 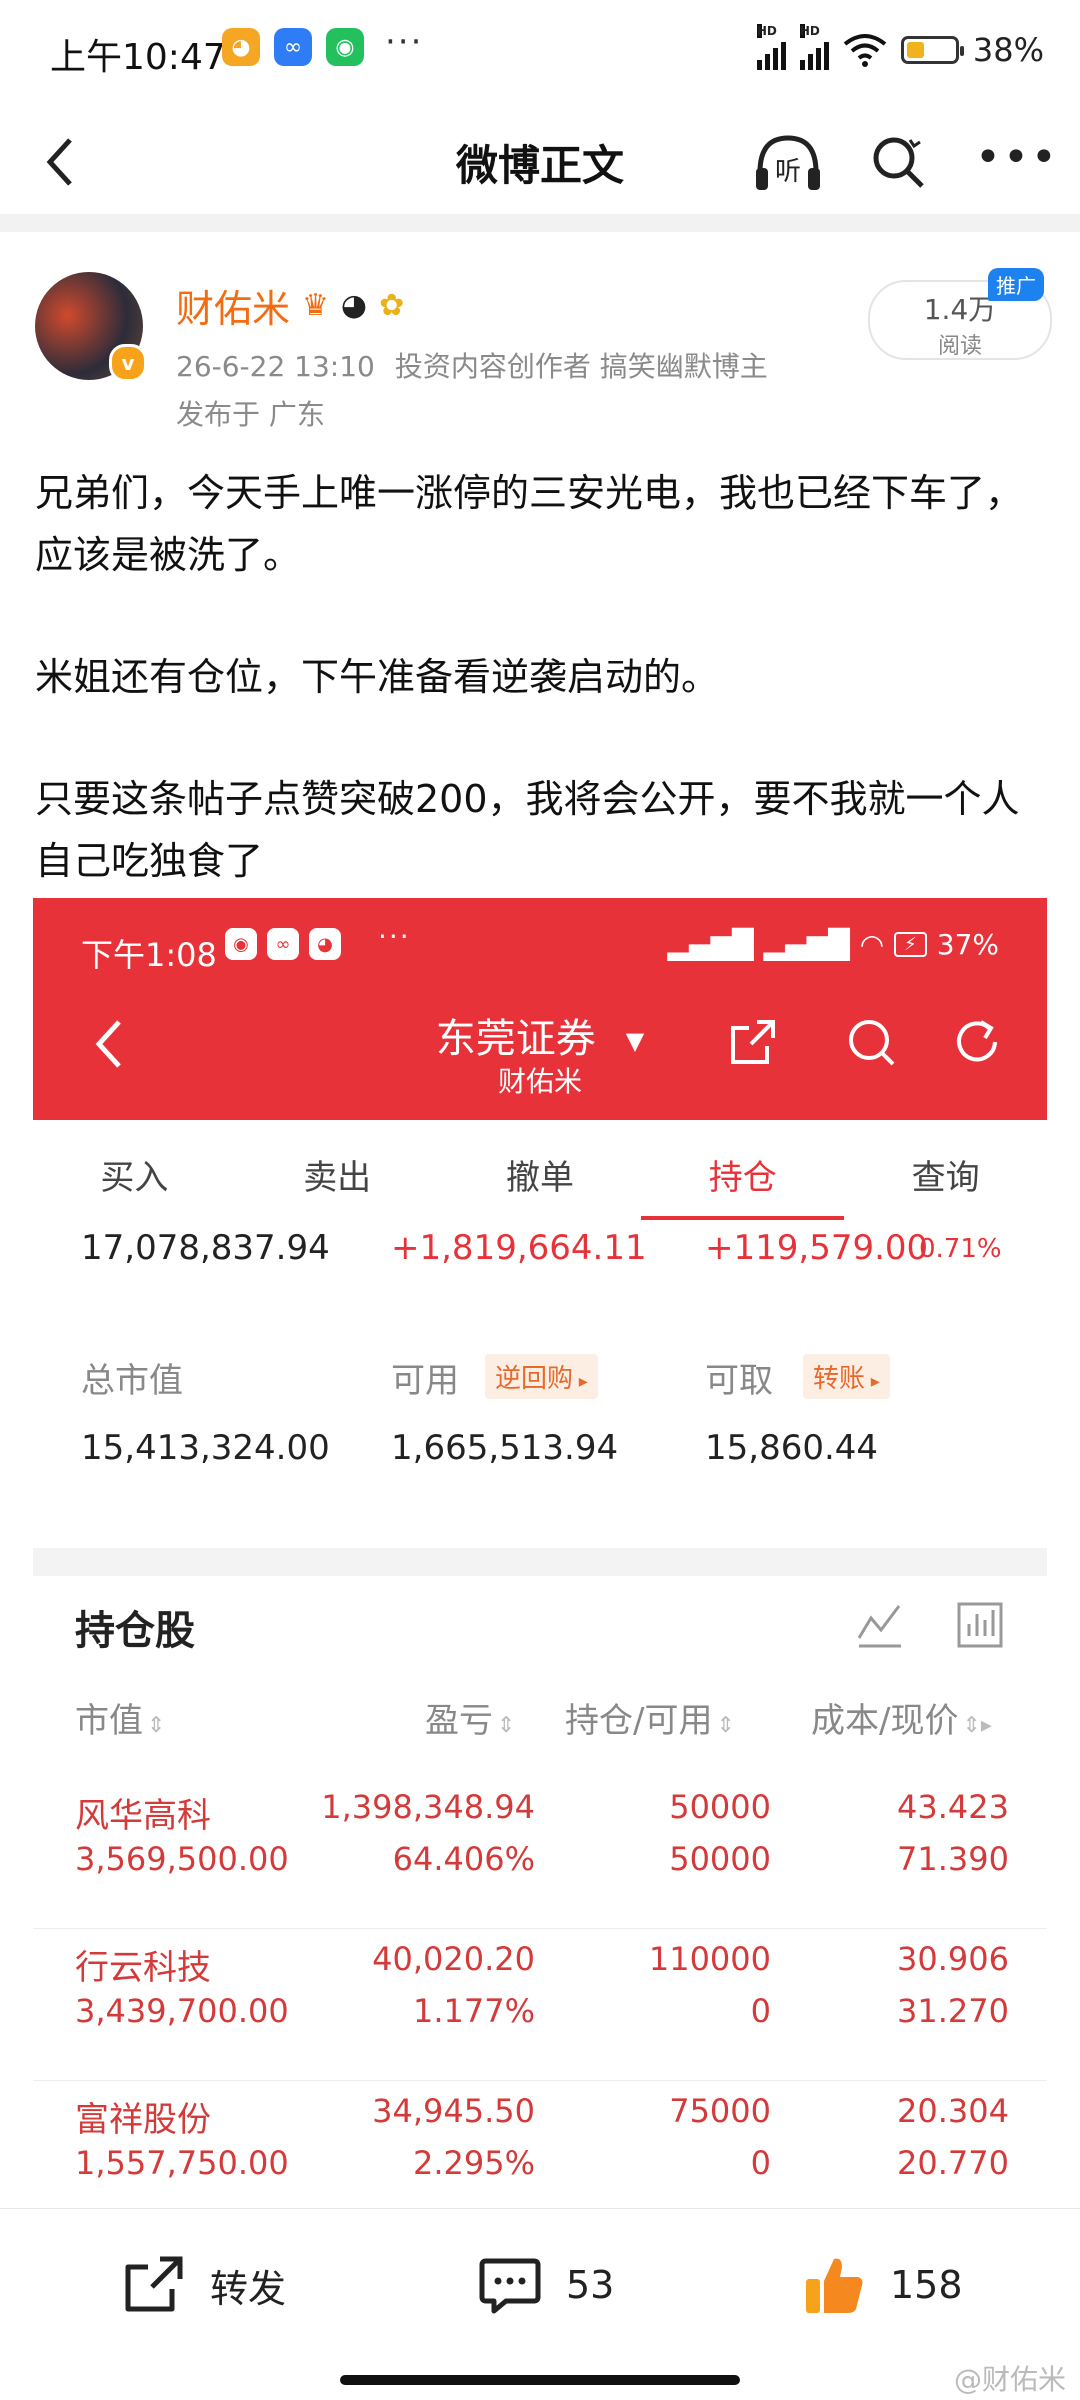 I want to click on comment-icon, so click(x=510, y=2286).